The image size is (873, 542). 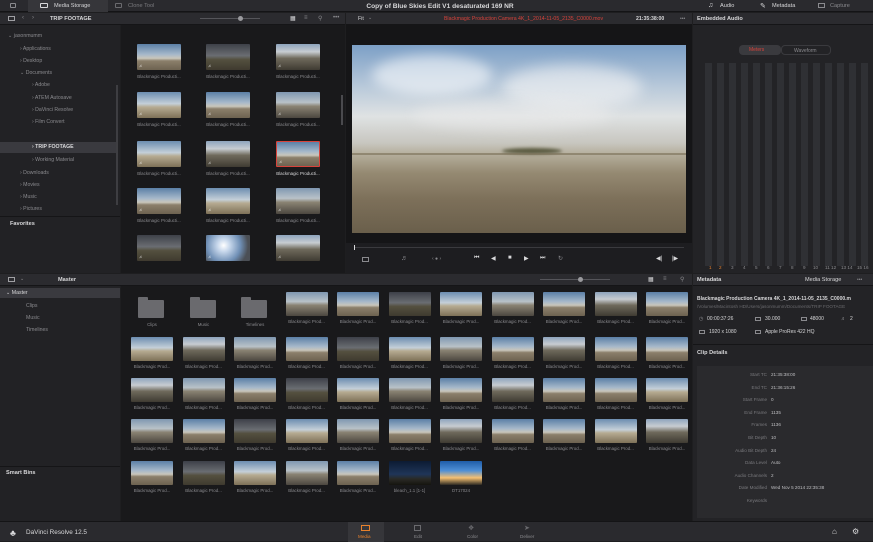 I want to click on playhead, so click(x=354, y=247).